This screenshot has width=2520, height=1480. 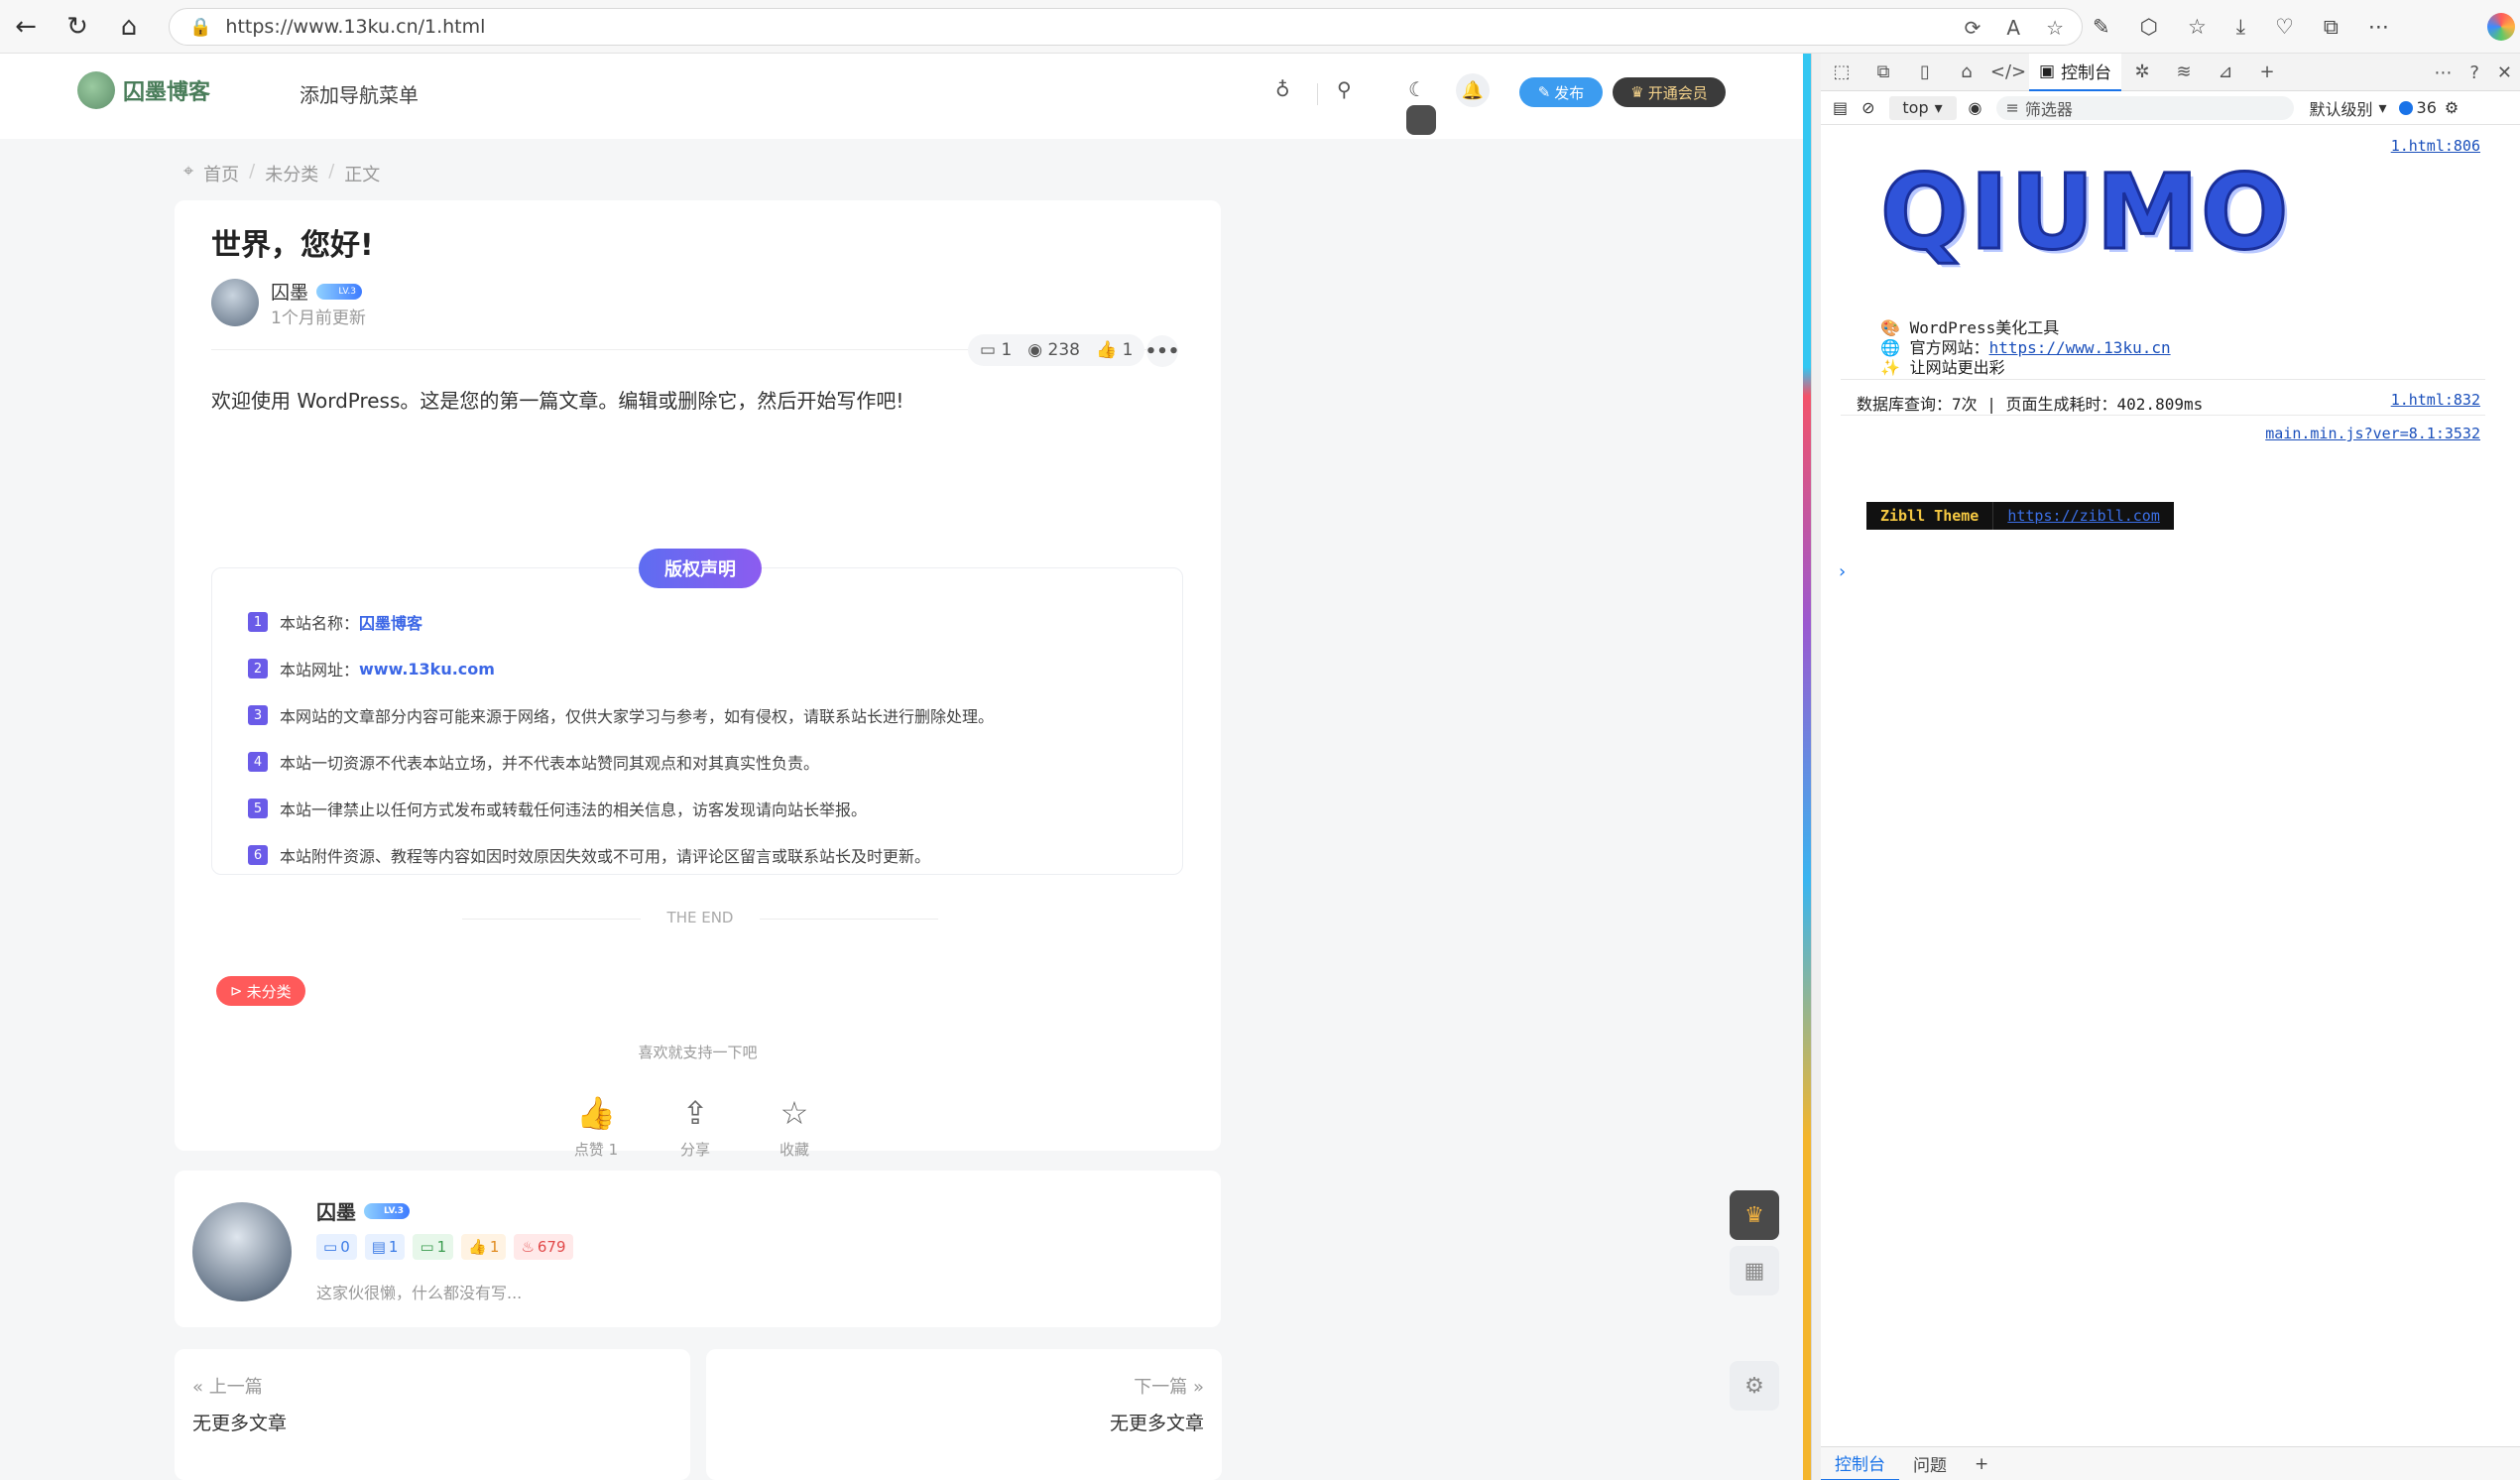 I want to click on site-url-link: www.13ku.com, so click(x=427, y=669).